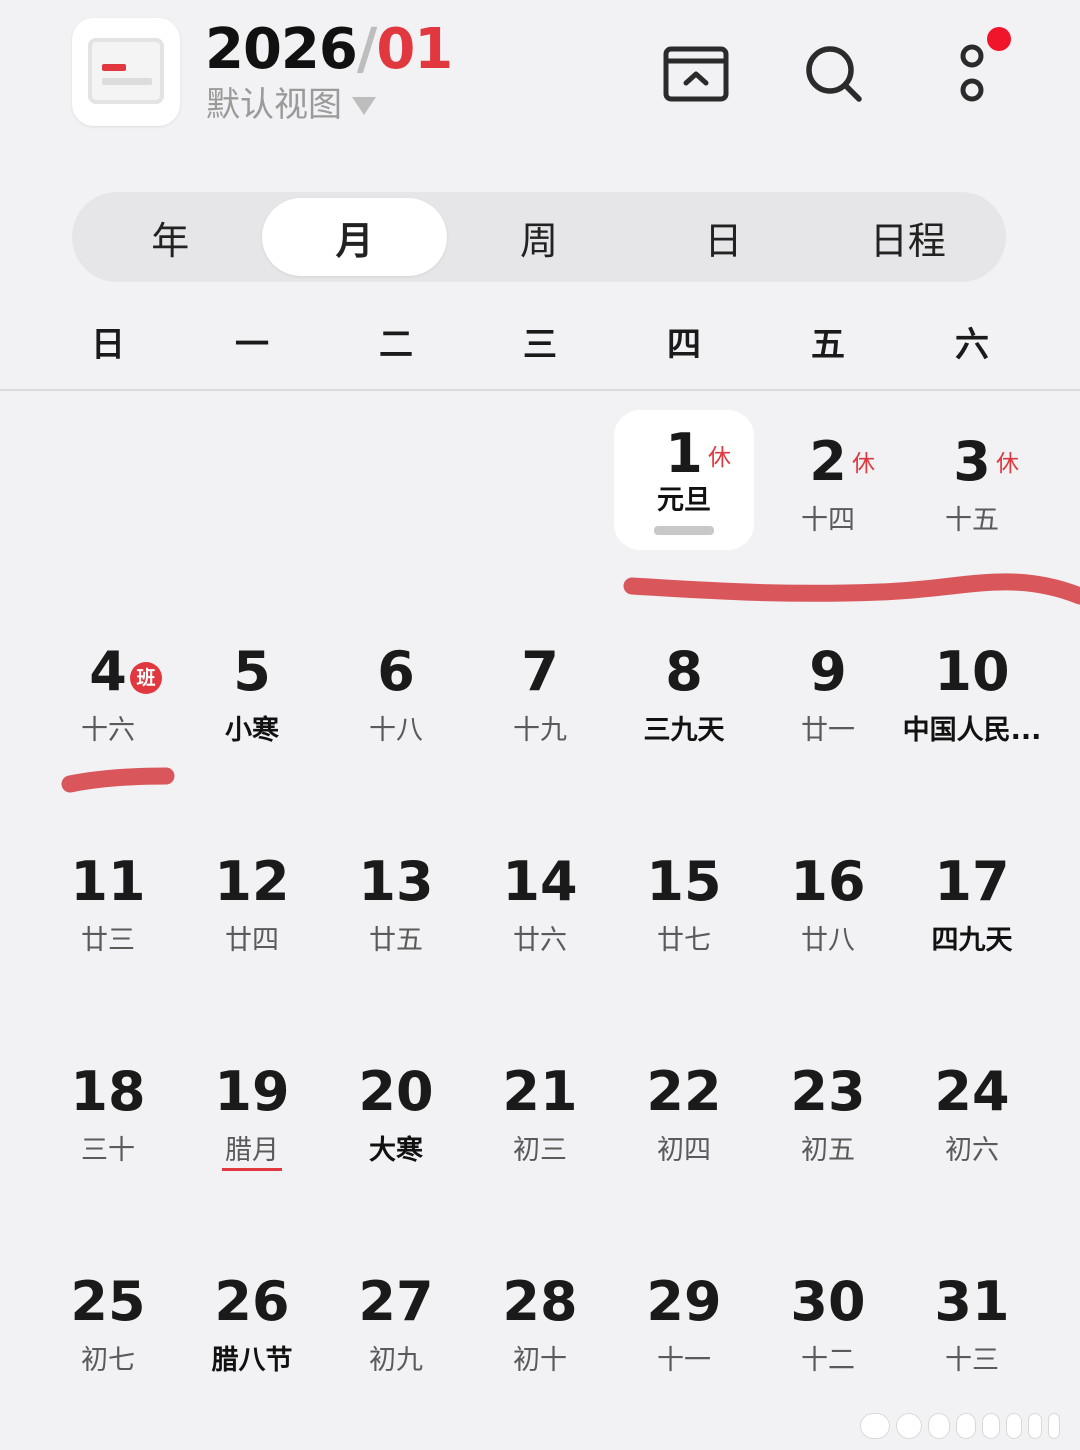 This screenshot has height=1450, width=1080. Describe the element at coordinates (972, 461) in the screenshot. I see `day-number: 3` at that location.